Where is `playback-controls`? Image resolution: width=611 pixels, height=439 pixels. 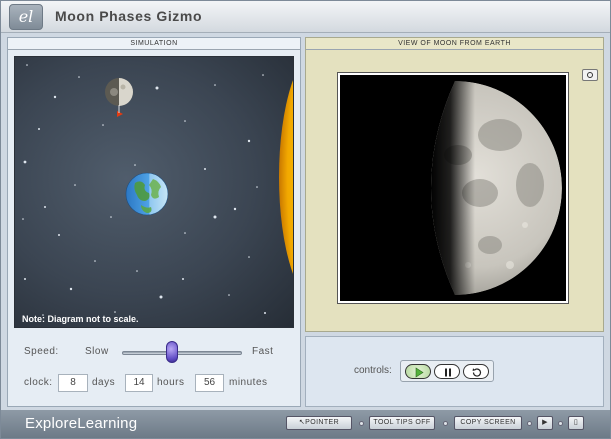
playback-controls is located at coordinates (447, 371).